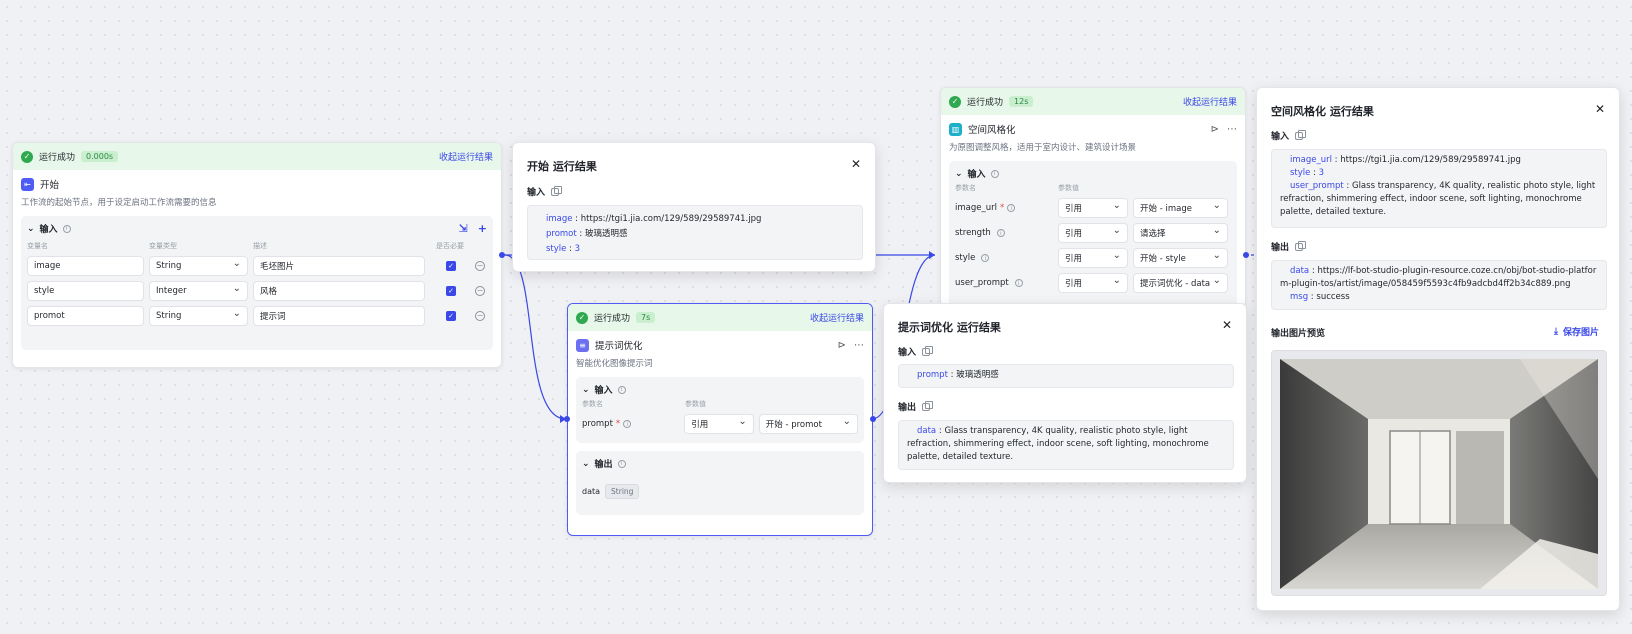  I want to click on output-image-preview, so click(1439, 474).